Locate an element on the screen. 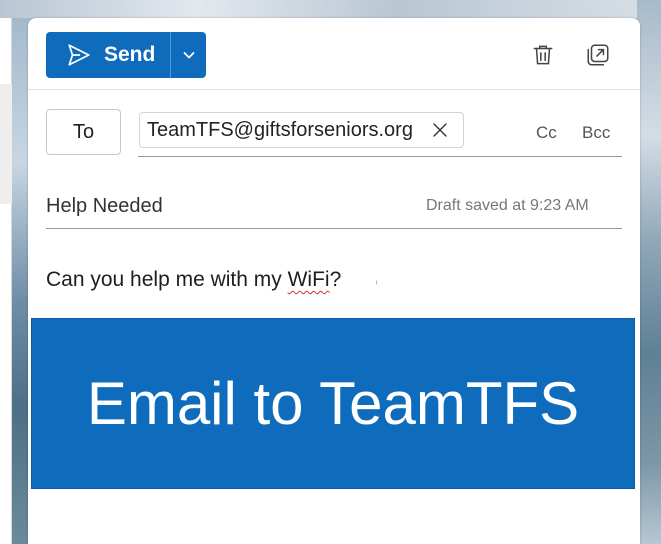 The image size is (661, 544). discard-button is located at coordinates (543, 55).